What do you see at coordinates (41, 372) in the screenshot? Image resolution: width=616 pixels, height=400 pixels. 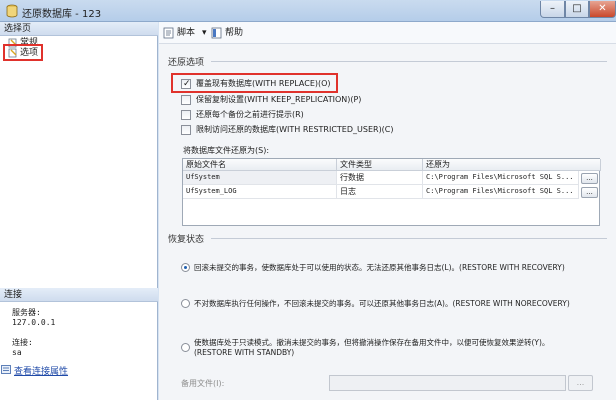 I see `view-connection-properties-label: 查看连接属性` at bounding box center [41, 372].